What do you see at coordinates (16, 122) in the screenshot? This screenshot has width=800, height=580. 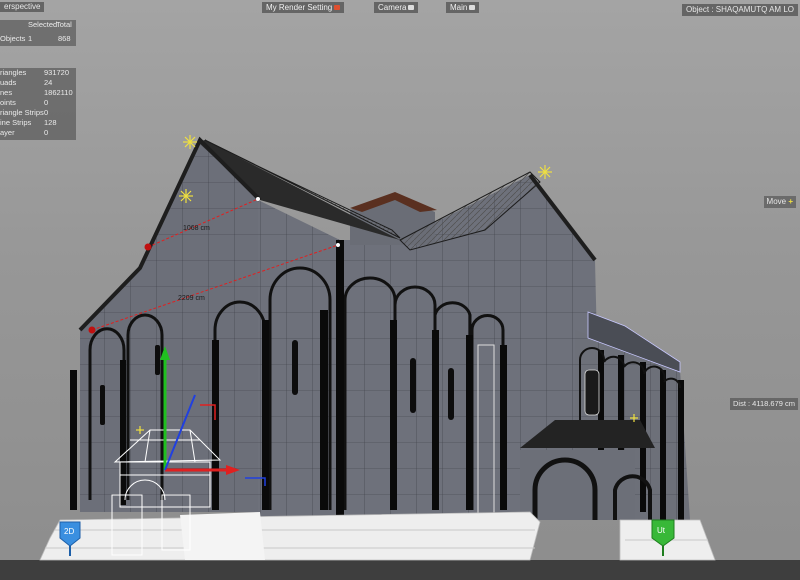 I see `stat-label: ine Strips` at bounding box center [16, 122].